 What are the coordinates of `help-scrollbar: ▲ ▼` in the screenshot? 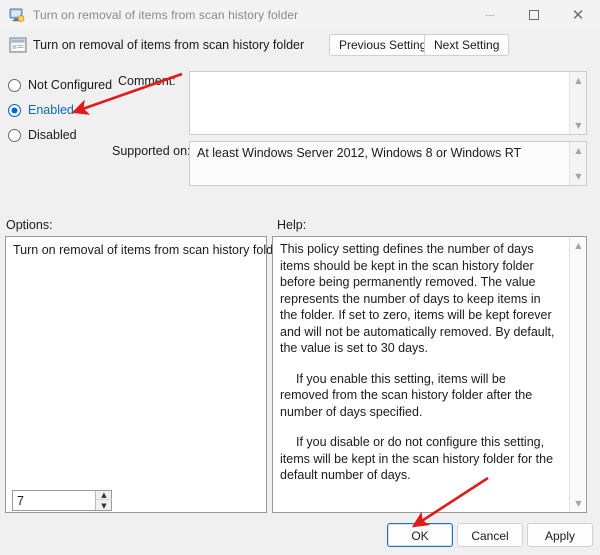 It's located at (577, 374).